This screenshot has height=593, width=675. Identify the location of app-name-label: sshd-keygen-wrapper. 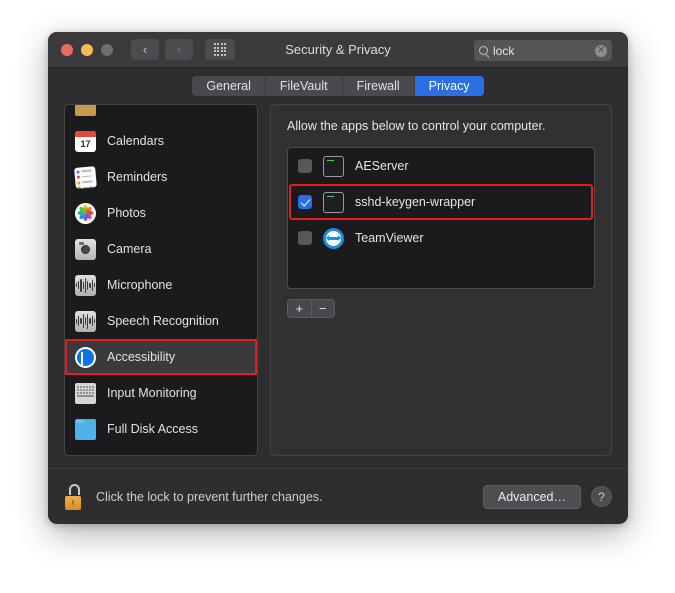
(415, 202).